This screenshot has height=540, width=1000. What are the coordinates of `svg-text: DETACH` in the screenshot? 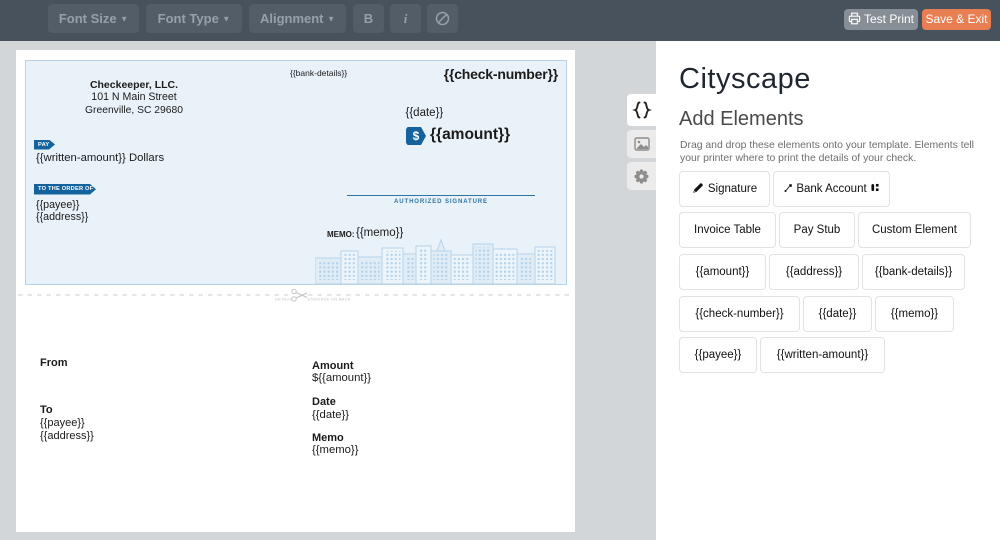 It's located at (284, 300).